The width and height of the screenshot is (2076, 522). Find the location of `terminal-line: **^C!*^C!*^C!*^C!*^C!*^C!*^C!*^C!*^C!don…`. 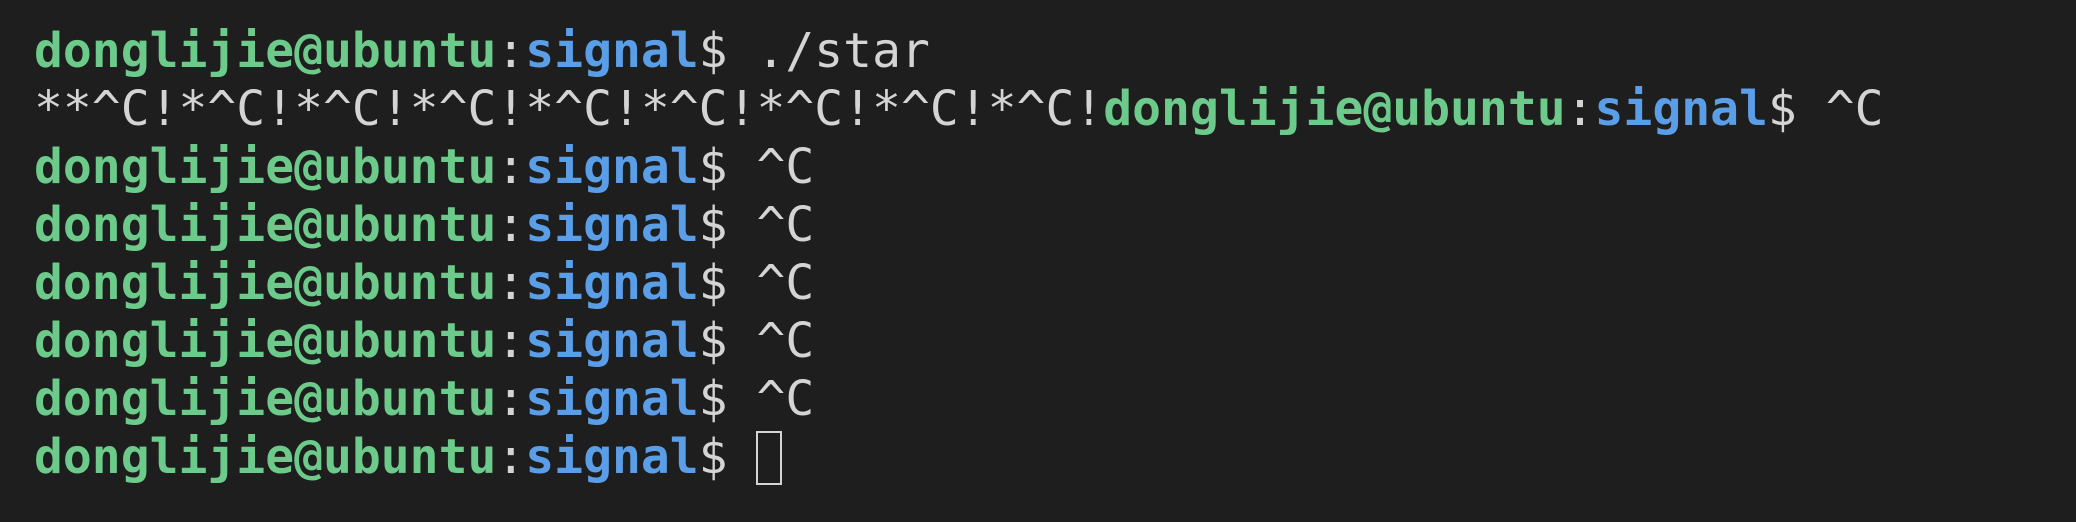

terminal-line: **^C!*^C!*^C!*^C!*^C!*^C!*^C!*^C!*^C!don… is located at coordinates (1055, 109).